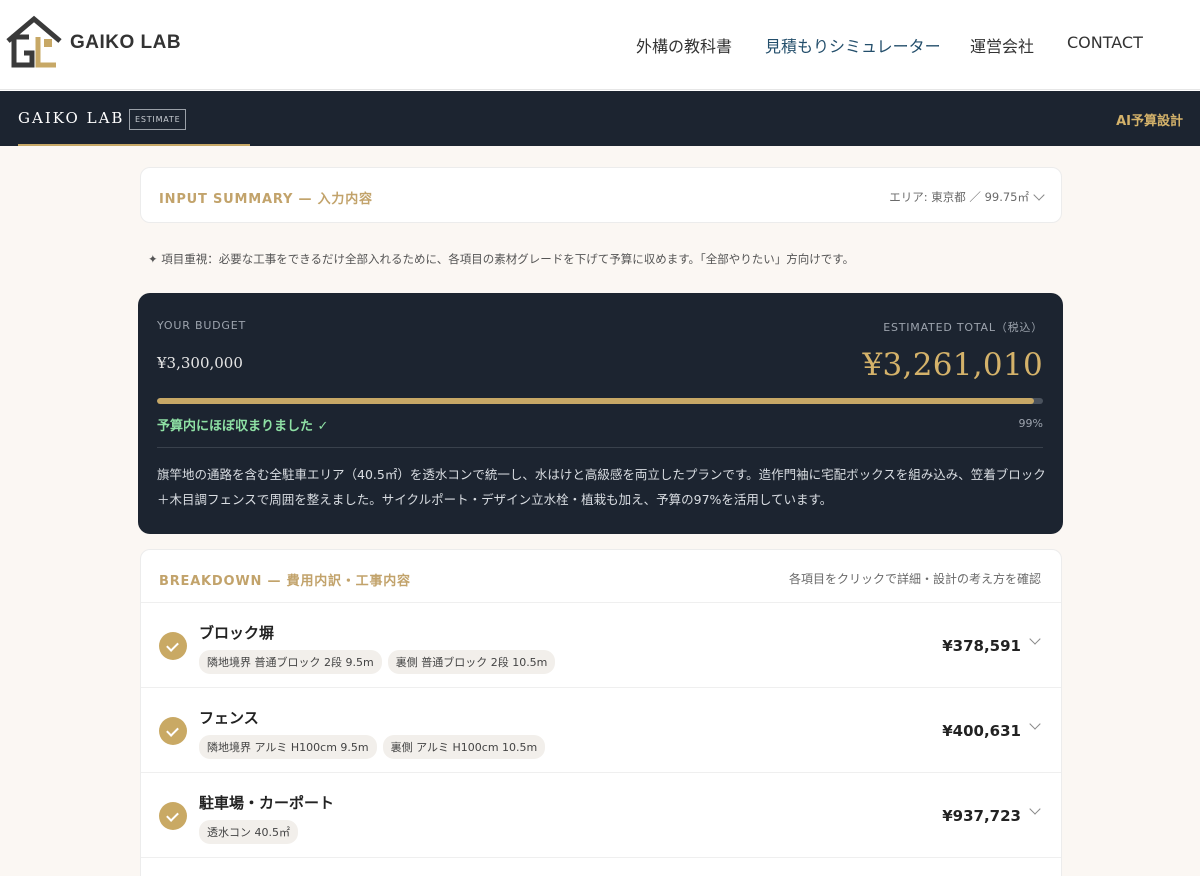 The image size is (1200, 876). What do you see at coordinates (1030, 423) in the screenshot?
I see `budget-percent: 99%` at bounding box center [1030, 423].